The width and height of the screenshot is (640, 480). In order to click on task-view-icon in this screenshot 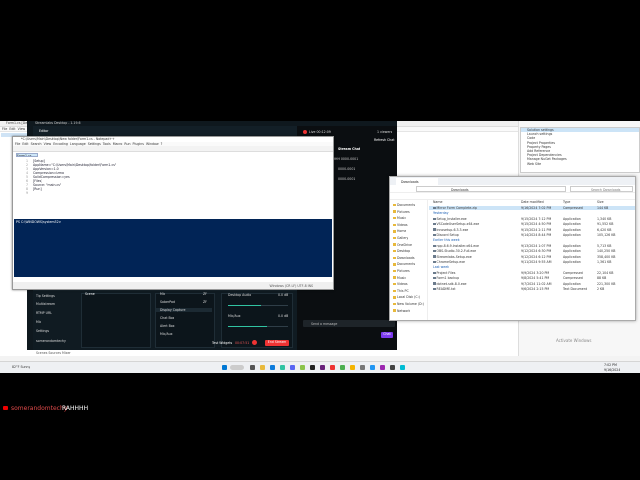, I will do `click(252, 367)`.